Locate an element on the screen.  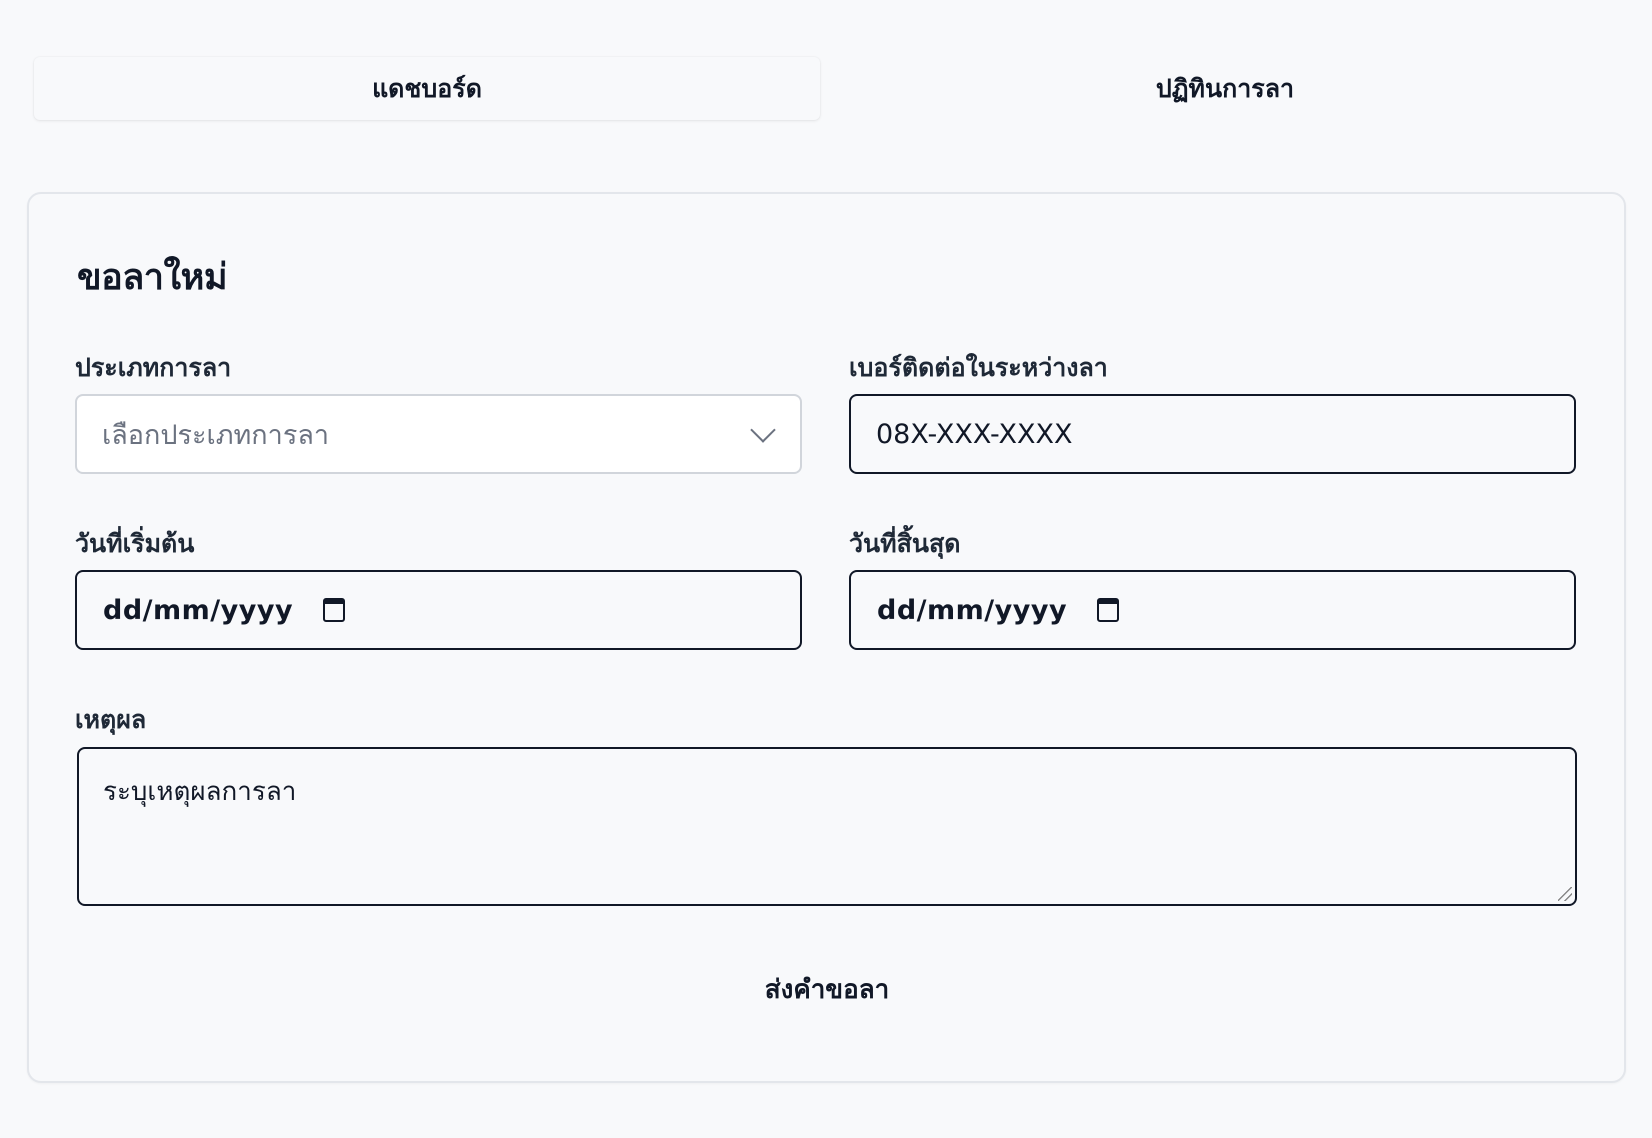
tab-leave-calendar: ปฏิทินการลา is located at coordinates (1225, 88).